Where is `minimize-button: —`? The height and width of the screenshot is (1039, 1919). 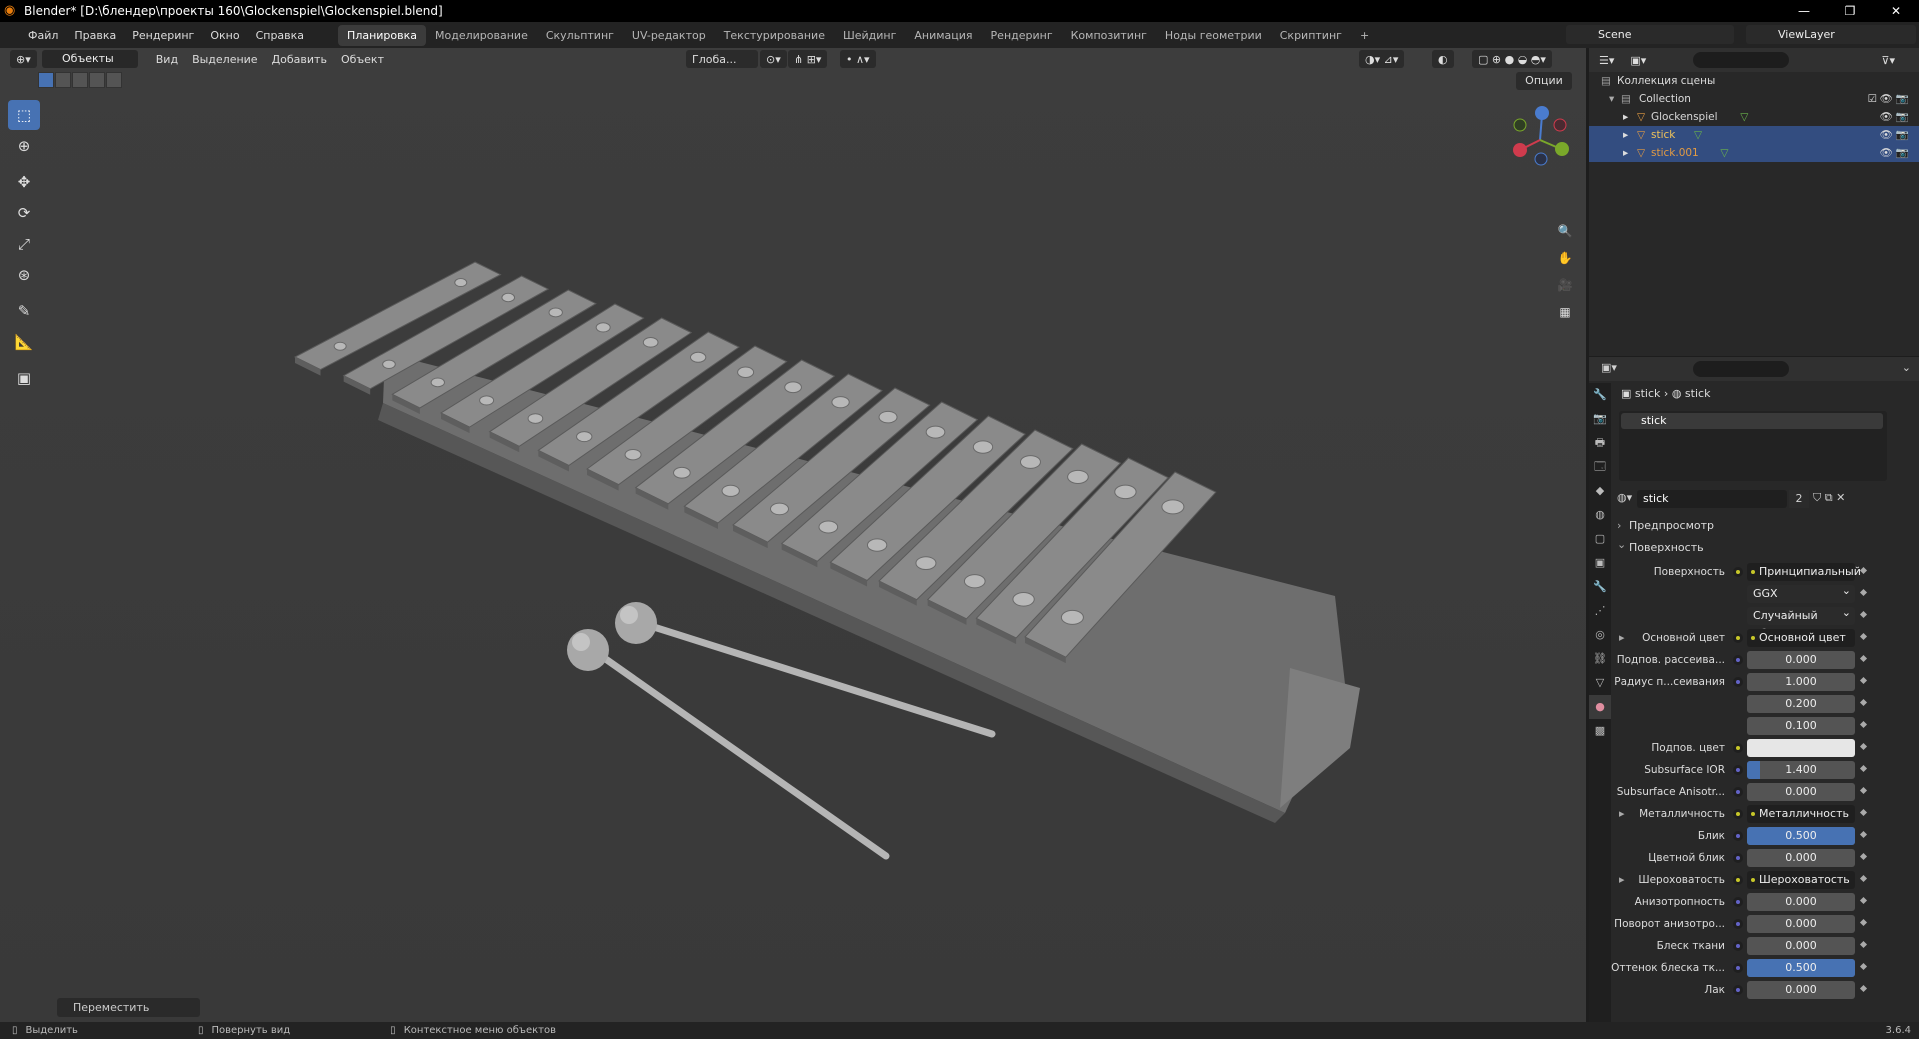
minimize-button: — is located at coordinates (1804, 11).